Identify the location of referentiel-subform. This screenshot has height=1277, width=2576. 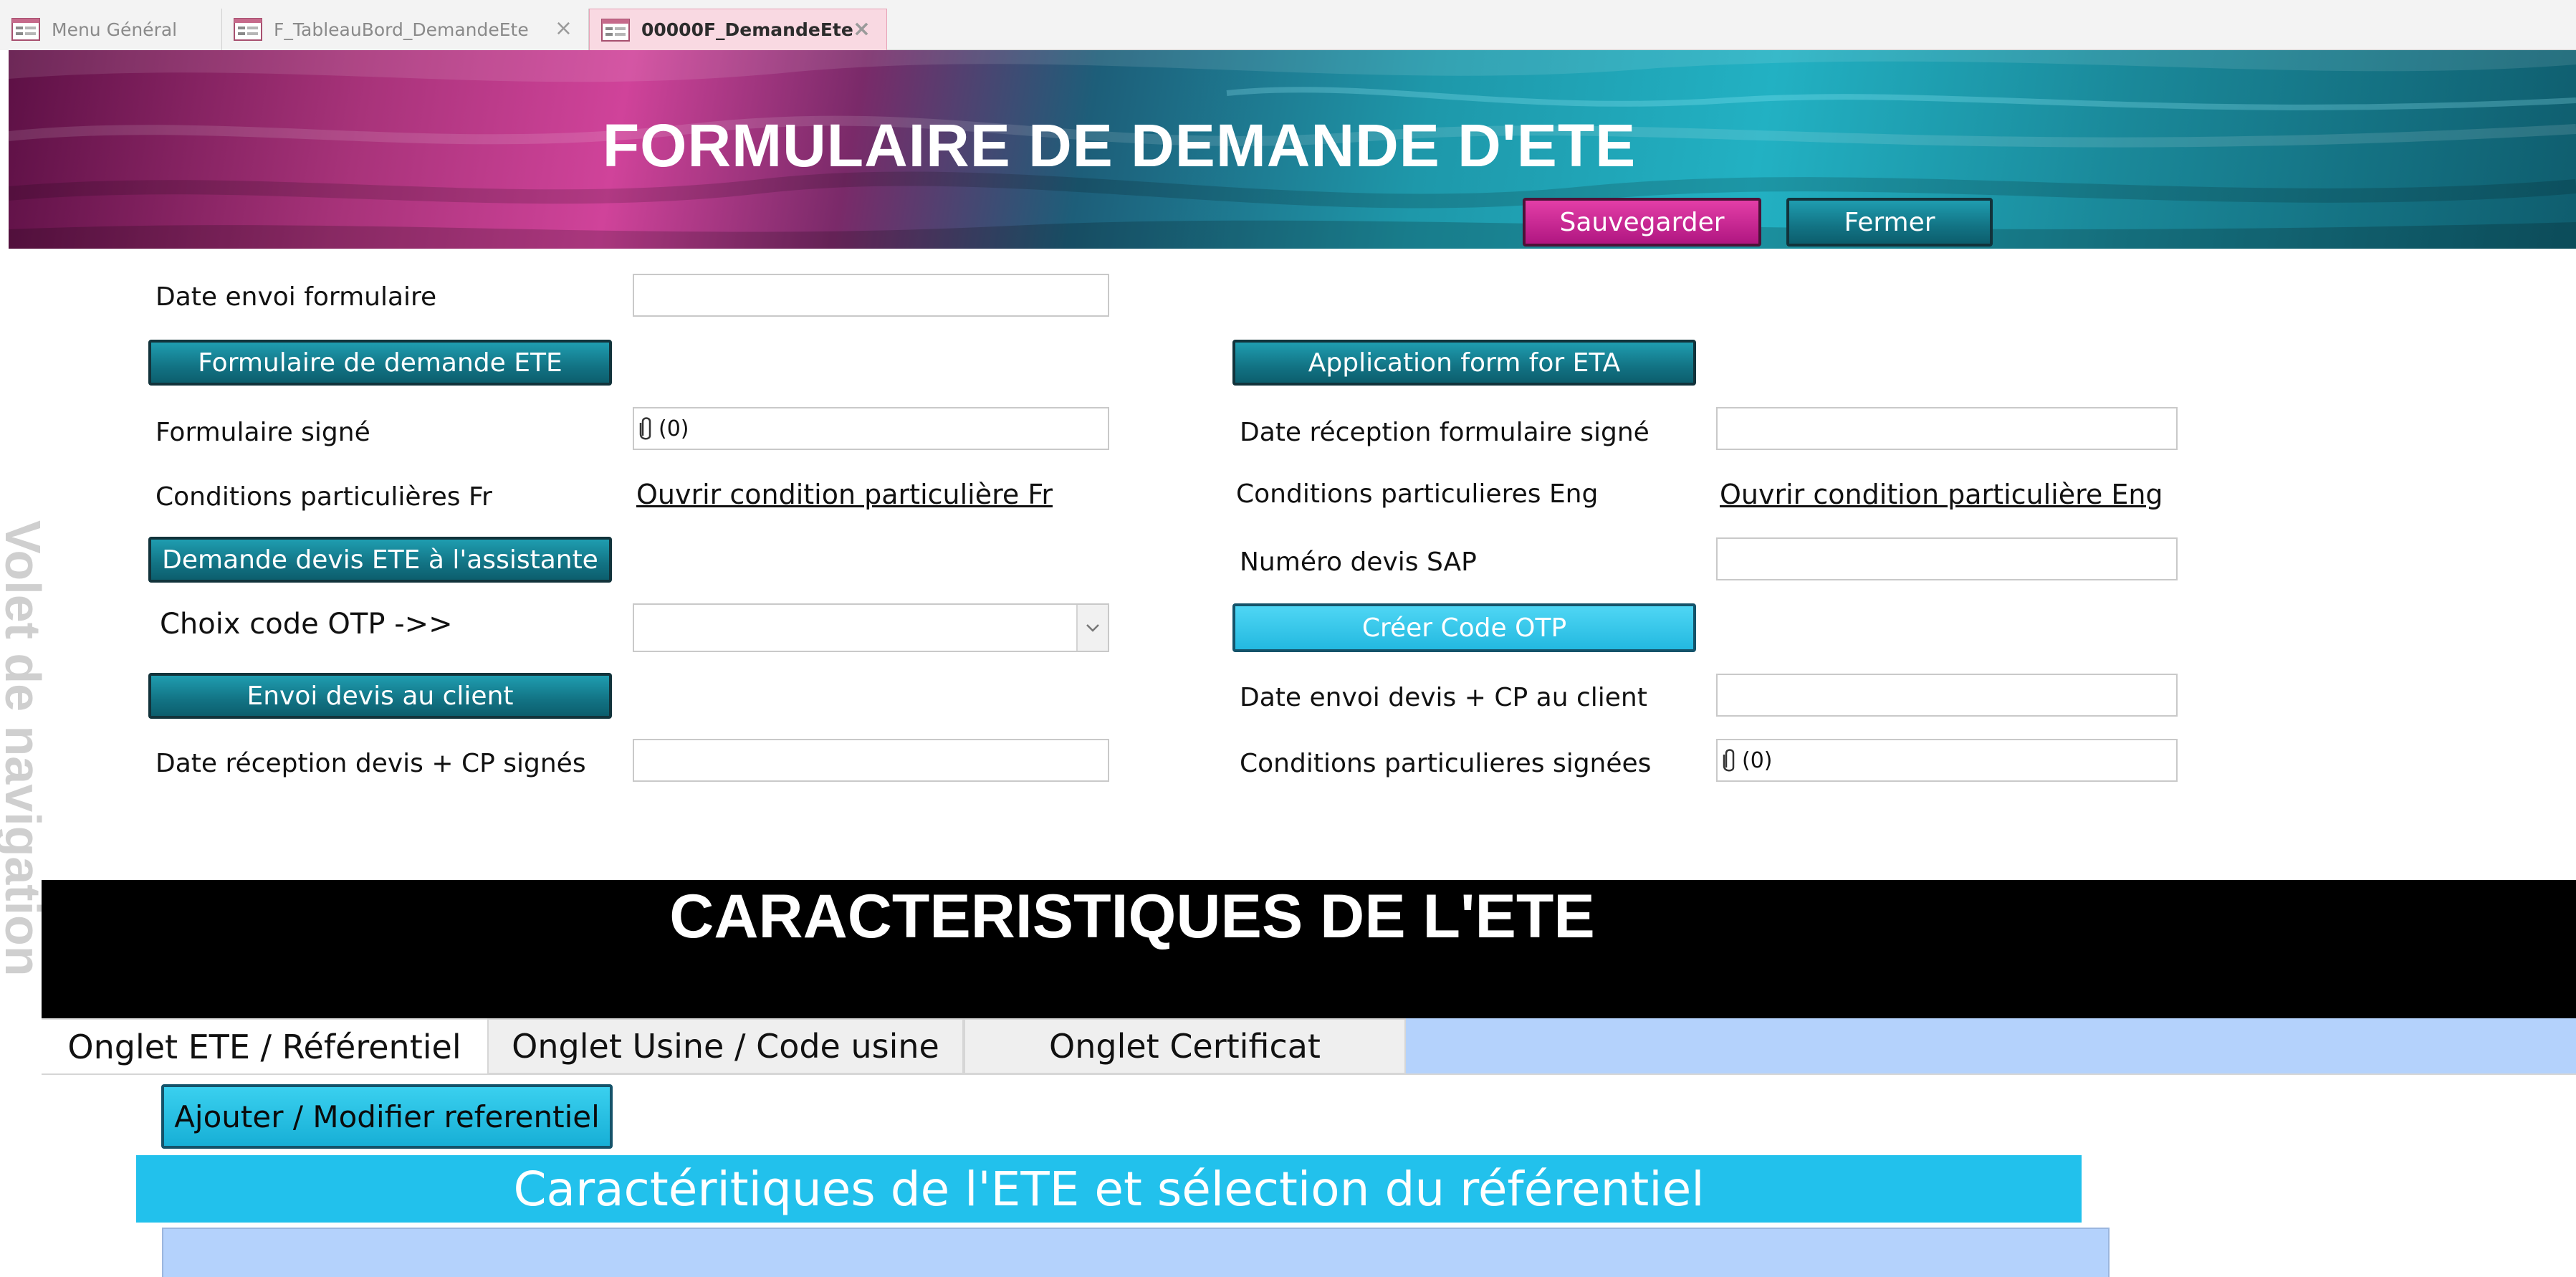
(1136, 1252).